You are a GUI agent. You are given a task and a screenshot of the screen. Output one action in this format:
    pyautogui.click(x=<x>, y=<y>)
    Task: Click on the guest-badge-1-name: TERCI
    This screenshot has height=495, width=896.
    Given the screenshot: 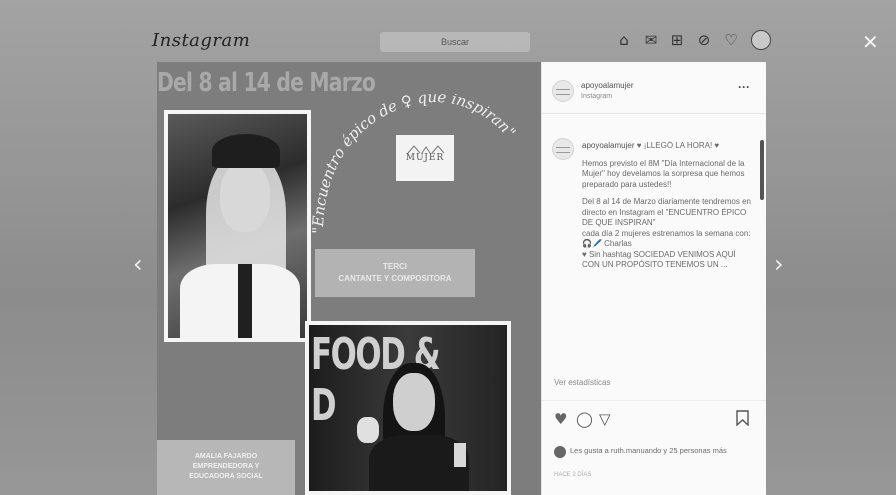 What is the action you would take?
    pyautogui.click(x=395, y=266)
    